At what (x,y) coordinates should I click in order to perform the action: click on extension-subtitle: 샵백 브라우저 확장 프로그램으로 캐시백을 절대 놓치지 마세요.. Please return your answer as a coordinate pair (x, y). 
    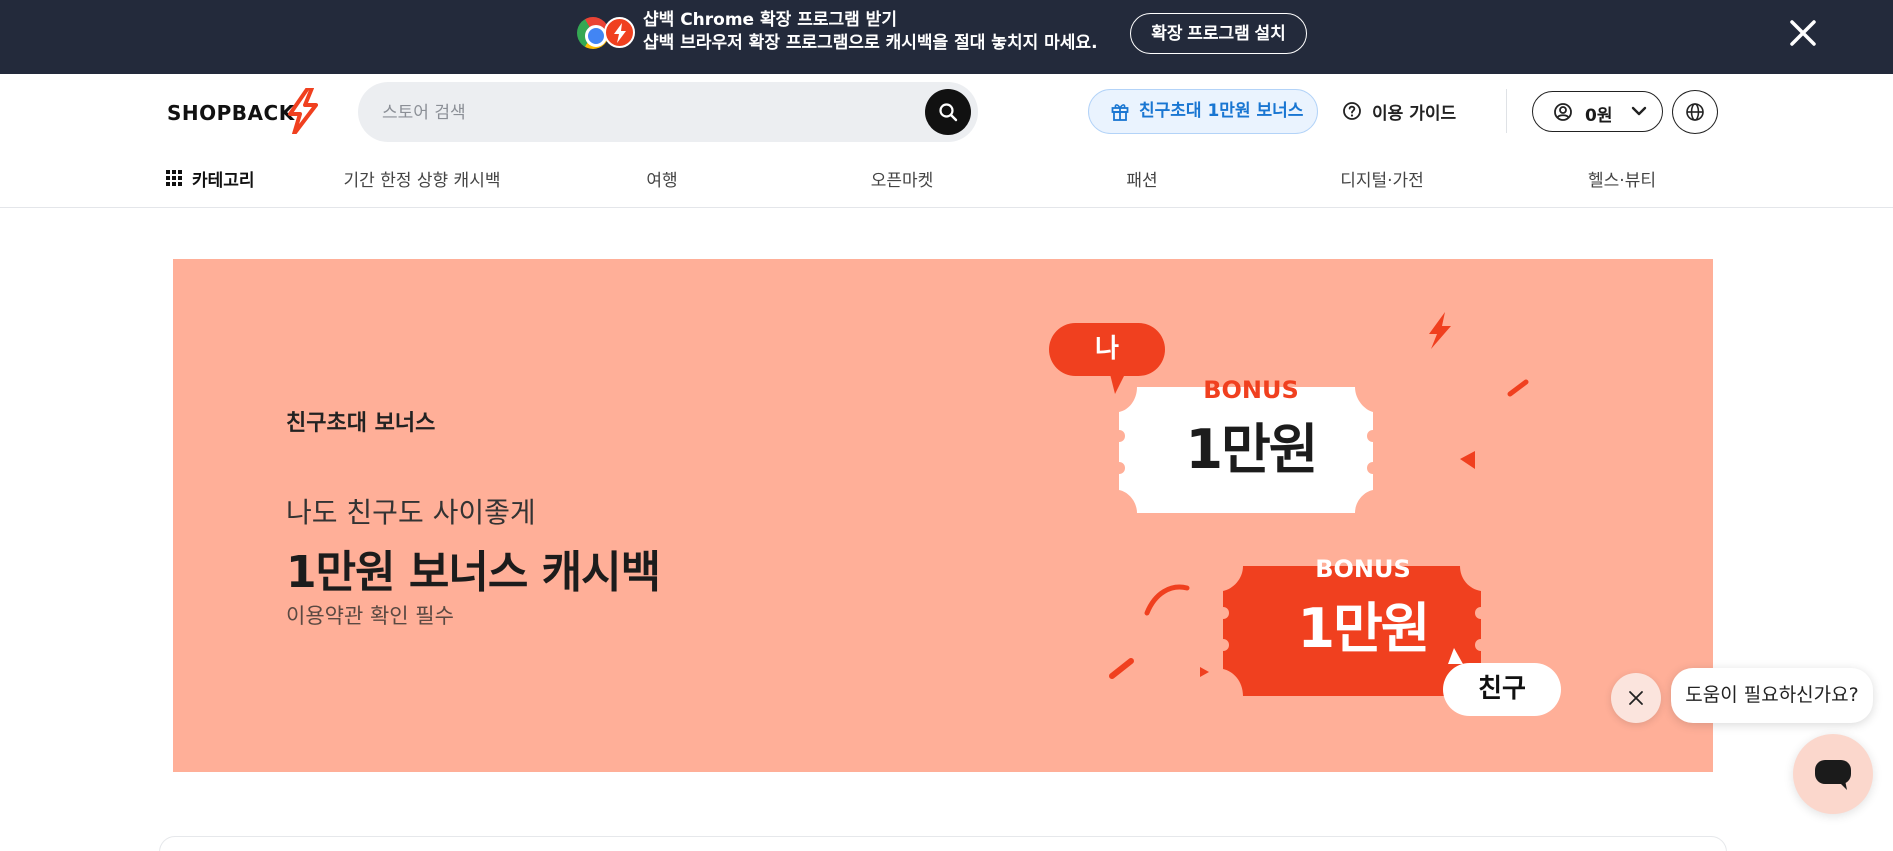
    Looking at the image, I should click on (870, 43).